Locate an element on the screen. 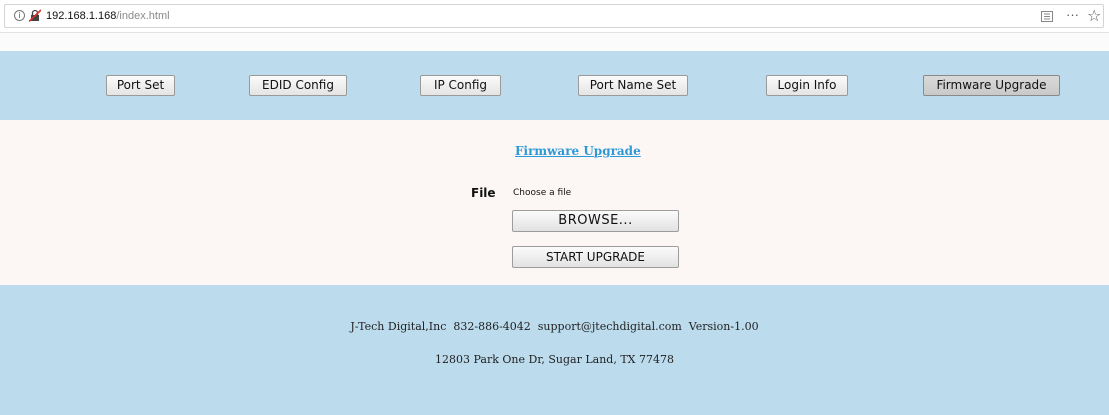 The image size is (1109, 415). star-icon: ☆ is located at coordinates (1094, 15).